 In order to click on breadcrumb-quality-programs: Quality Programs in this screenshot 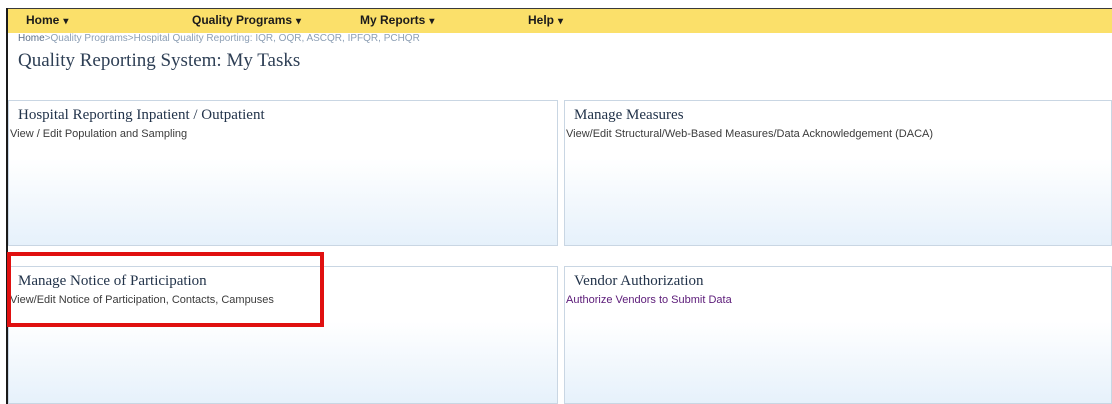, I will do `click(89, 38)`.